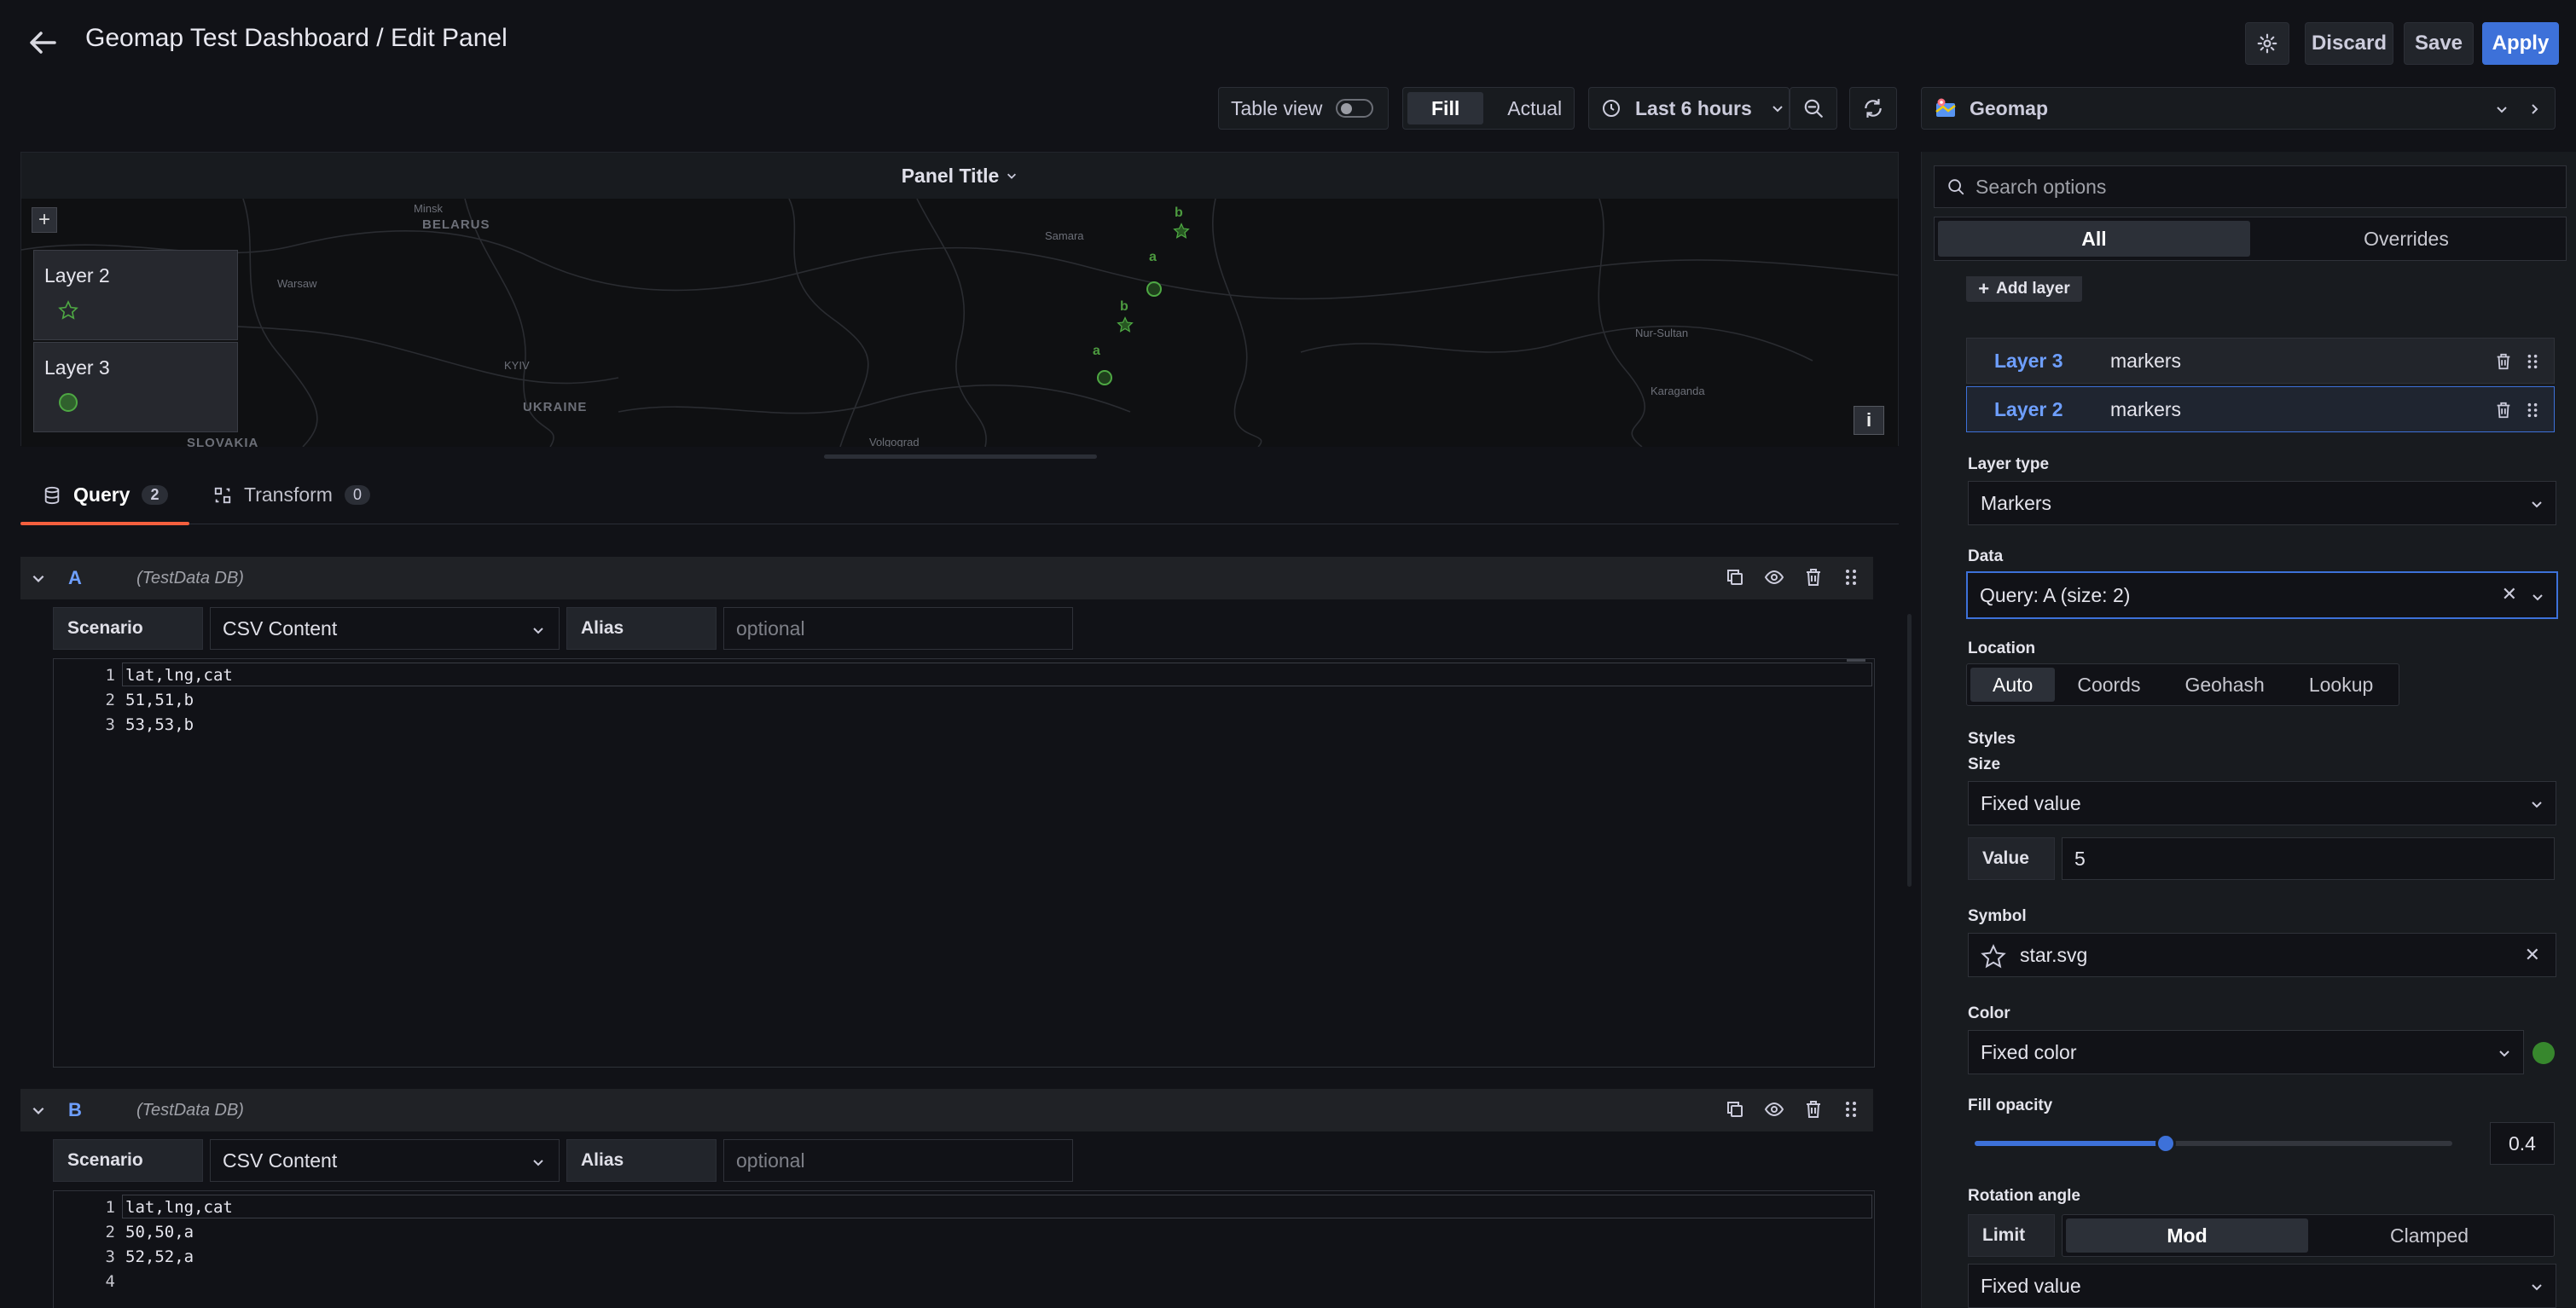 The image size is (2576, 1308). What do you see at coordinates (960, 456) in the screenshot?
I see `panel-resize-handle` at bounding box center [960, 456].